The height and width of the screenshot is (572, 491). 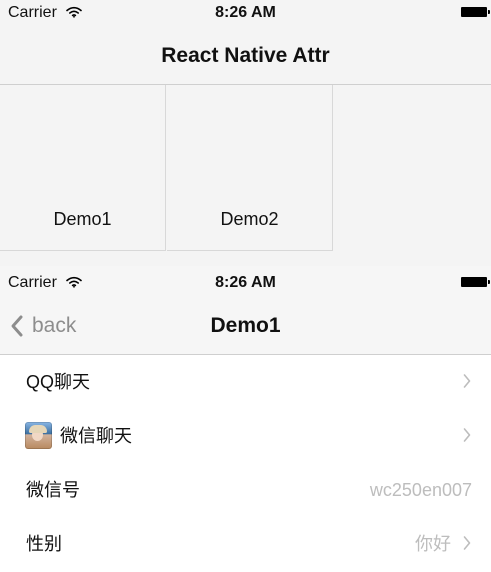 What do you see at coordinates (245, 544) in the screenshot?
I see `gender-row: 性别 你好` at bounding box center [245, 544].